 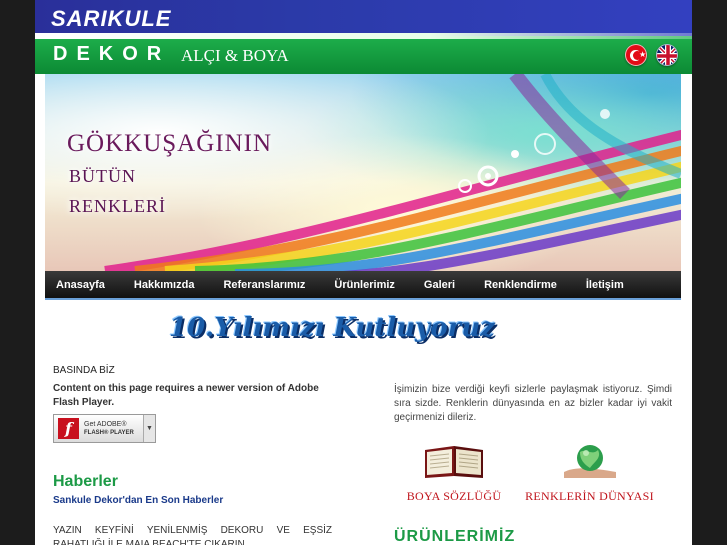 What do you see at coordinates (667, 55) in the screenshot?
I see `uk-flag-icon` at bounding box center [667, 55].